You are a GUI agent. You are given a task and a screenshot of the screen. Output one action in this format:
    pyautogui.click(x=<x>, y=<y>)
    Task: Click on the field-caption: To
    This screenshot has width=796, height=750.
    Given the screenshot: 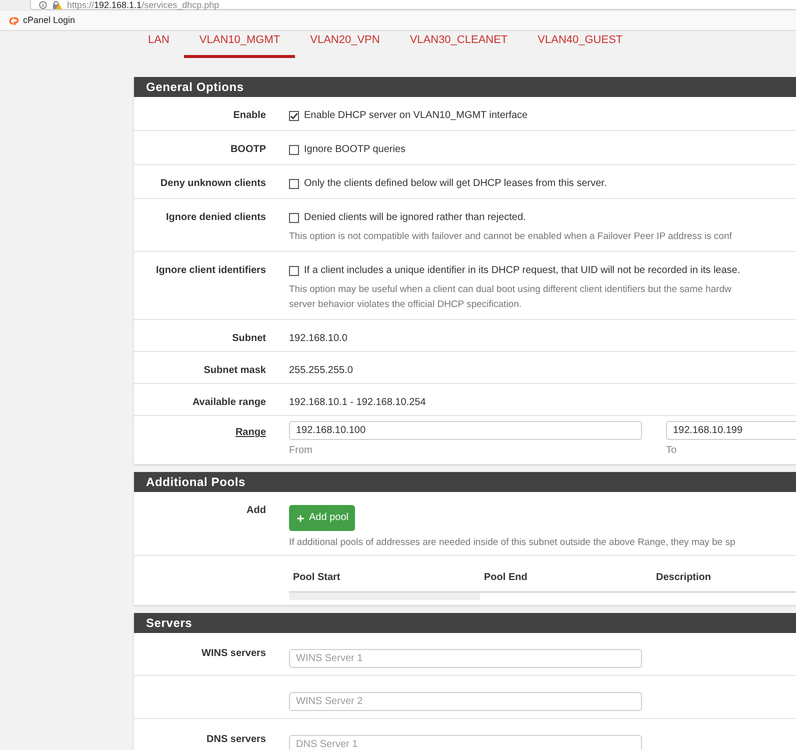 What is the action you would take?
    pyautogui.click(x=671, y=450)
    